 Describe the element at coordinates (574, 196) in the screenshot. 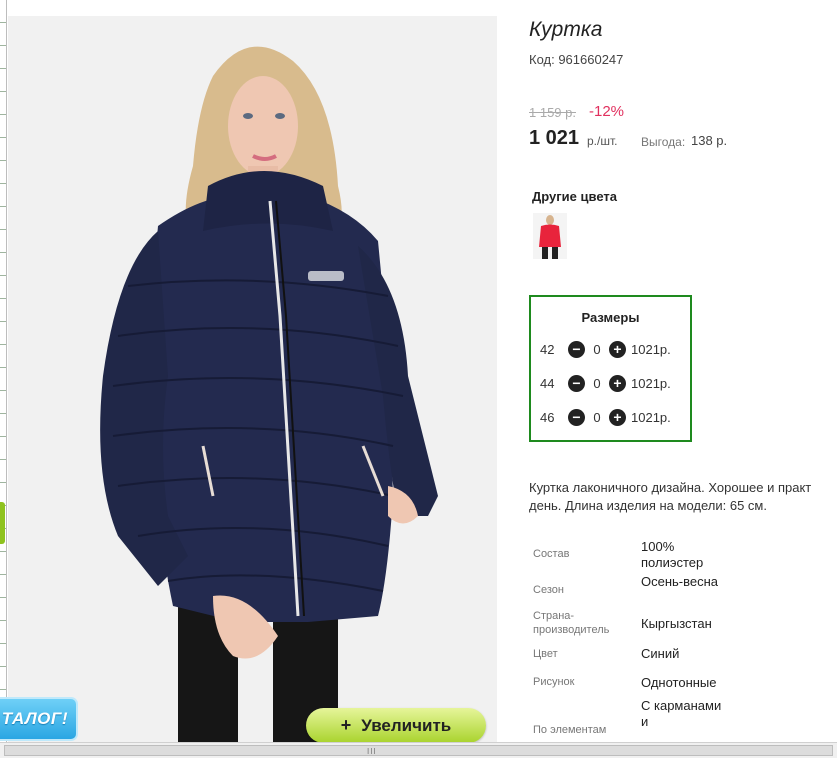

I see `other-colors-heading: Другие цвета` at that location.